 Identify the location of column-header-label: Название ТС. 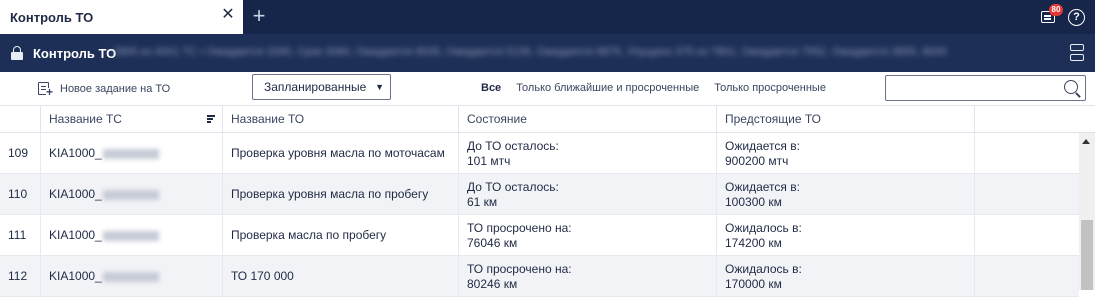
(85, 119).